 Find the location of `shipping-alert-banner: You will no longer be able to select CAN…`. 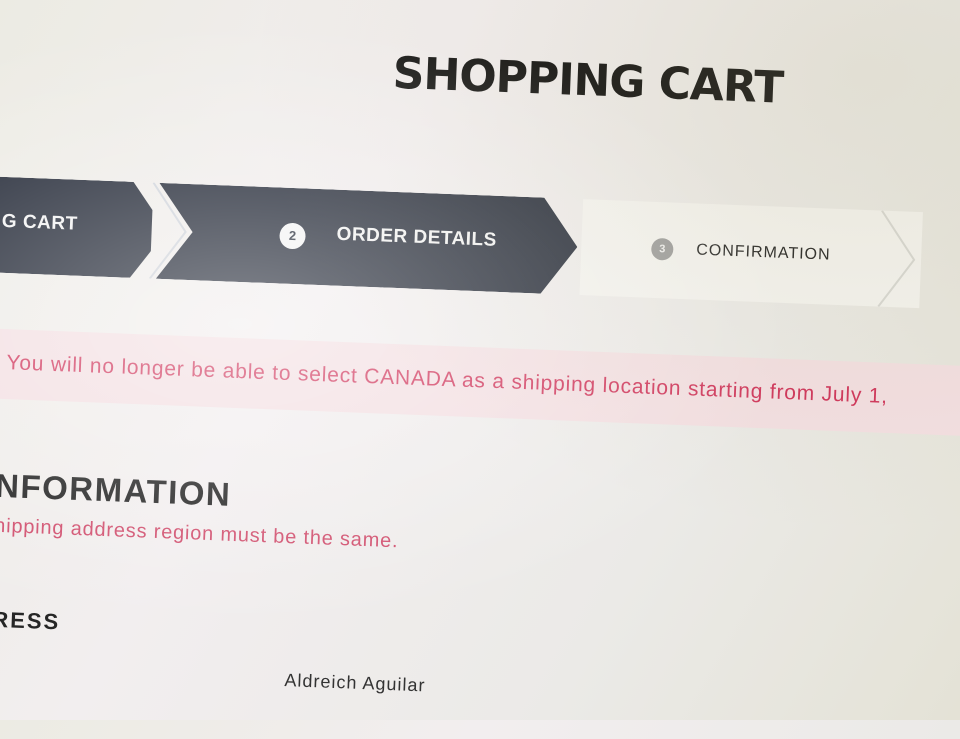

shipping-alert-banner: You will no longer be able to select CAN… is located at coordinates (480, 382).